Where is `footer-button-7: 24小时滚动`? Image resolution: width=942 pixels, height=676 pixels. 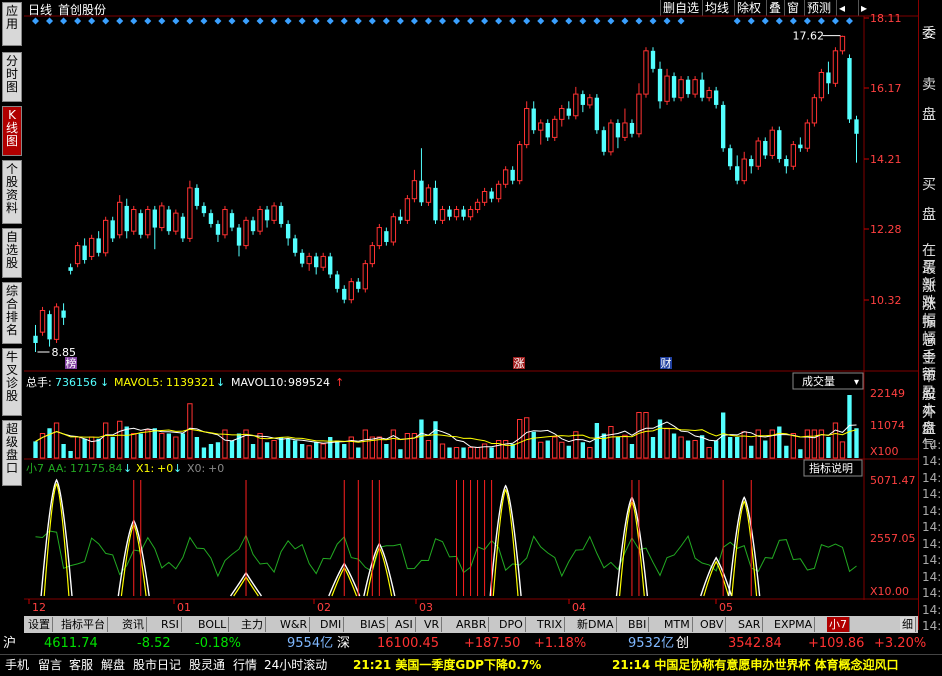
footer-button-7: 24小时滚动 is located at coordinates (295, 665).